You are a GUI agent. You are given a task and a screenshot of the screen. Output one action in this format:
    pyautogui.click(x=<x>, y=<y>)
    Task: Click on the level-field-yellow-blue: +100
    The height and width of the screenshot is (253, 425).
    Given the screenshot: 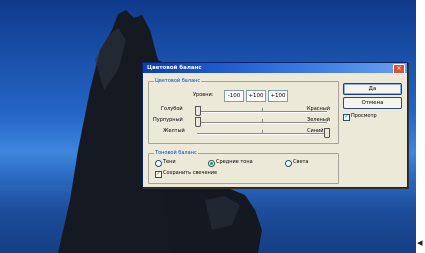 What is the action you would take?
    pyautogui.click(x=278, y=96)
    